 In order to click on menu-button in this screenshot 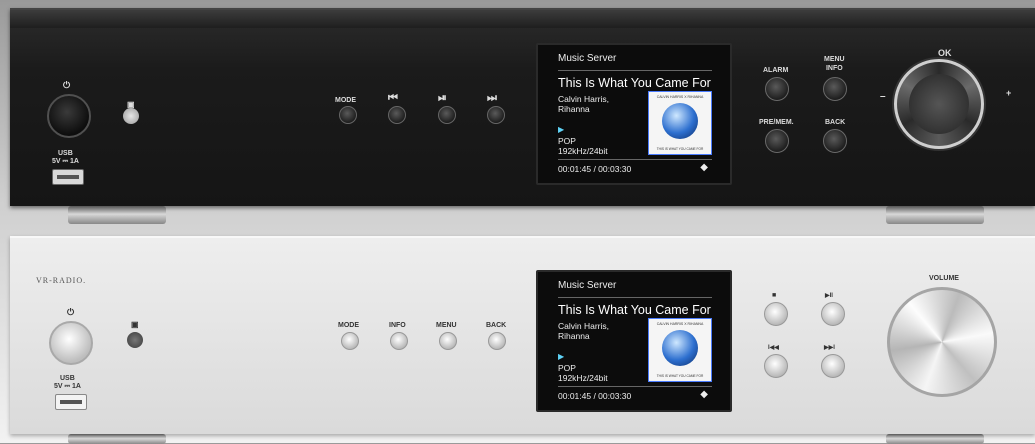, I will do `click(448, 341)`.